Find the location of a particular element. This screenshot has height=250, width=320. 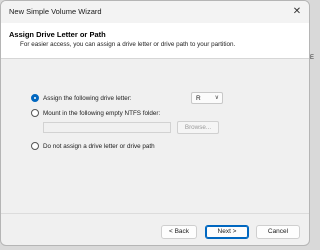

drive-letter-value: R is located at coordinates (198, 98).